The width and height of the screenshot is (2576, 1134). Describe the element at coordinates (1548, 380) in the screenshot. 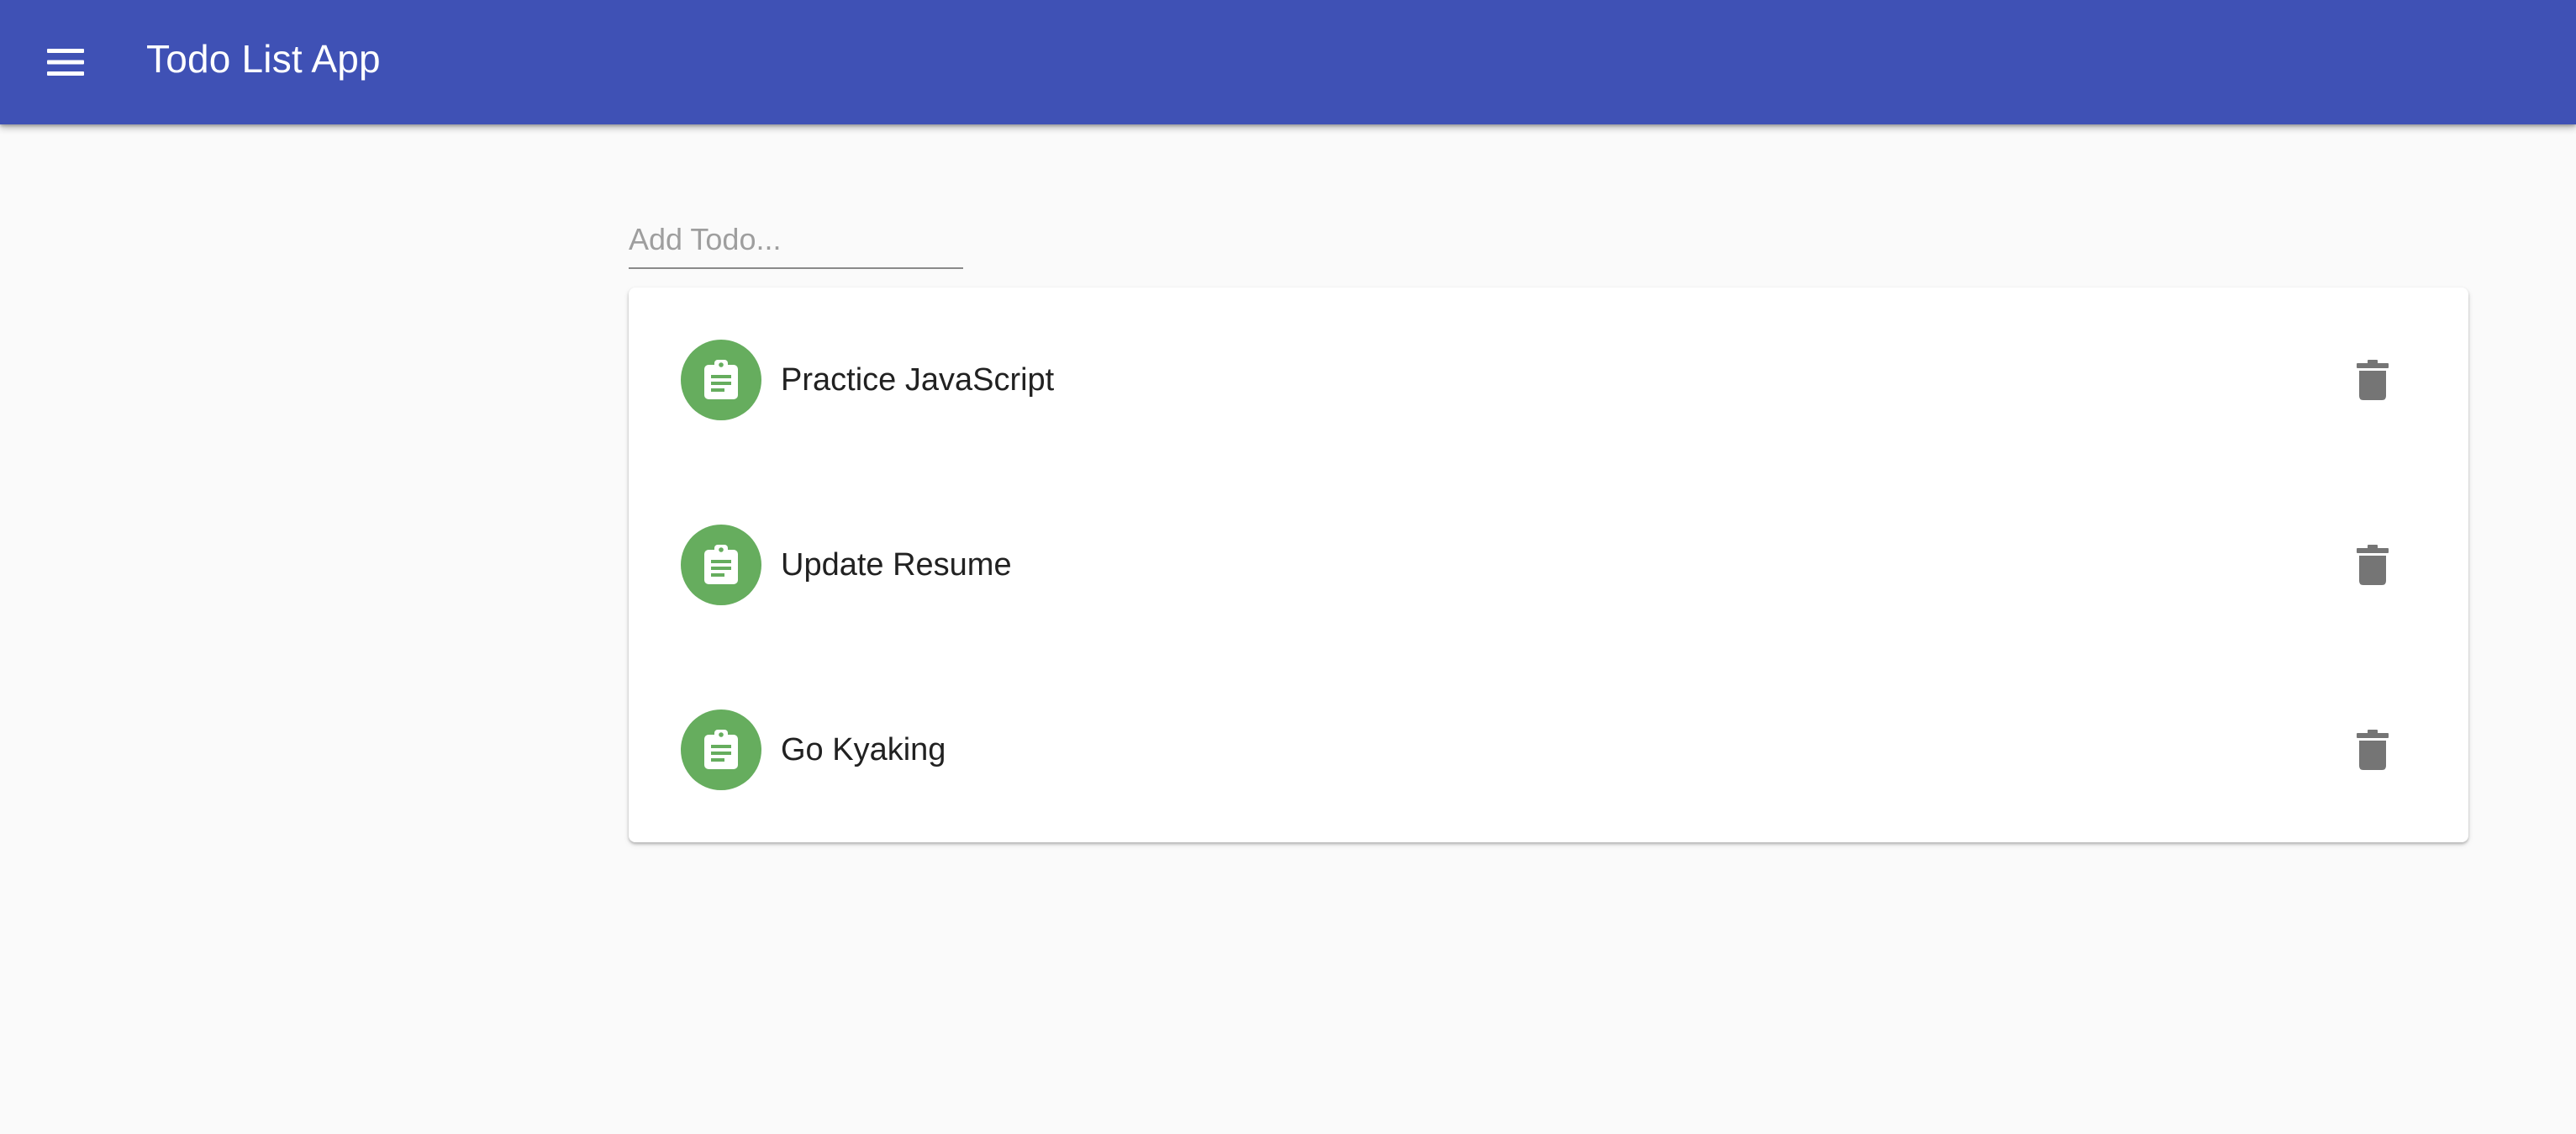

I see `todo-item: Practice JavaScript` at that location.